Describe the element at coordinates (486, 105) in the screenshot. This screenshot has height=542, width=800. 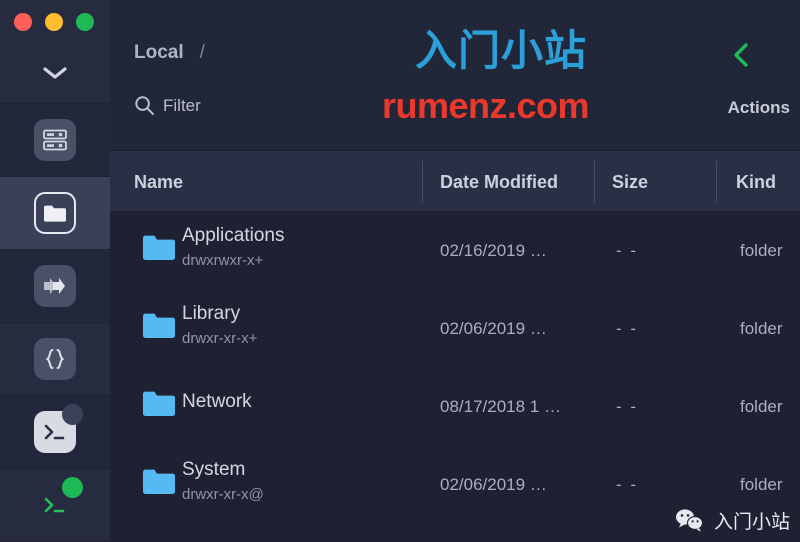
I see `watermark-url: rumenz.com` at that location.